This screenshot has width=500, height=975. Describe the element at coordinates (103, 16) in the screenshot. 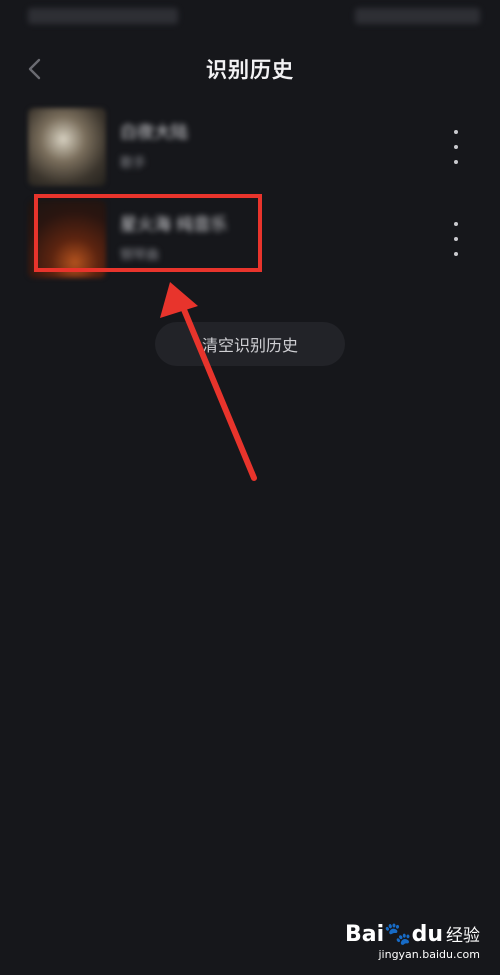

I see `status-carrier-info` at that location.